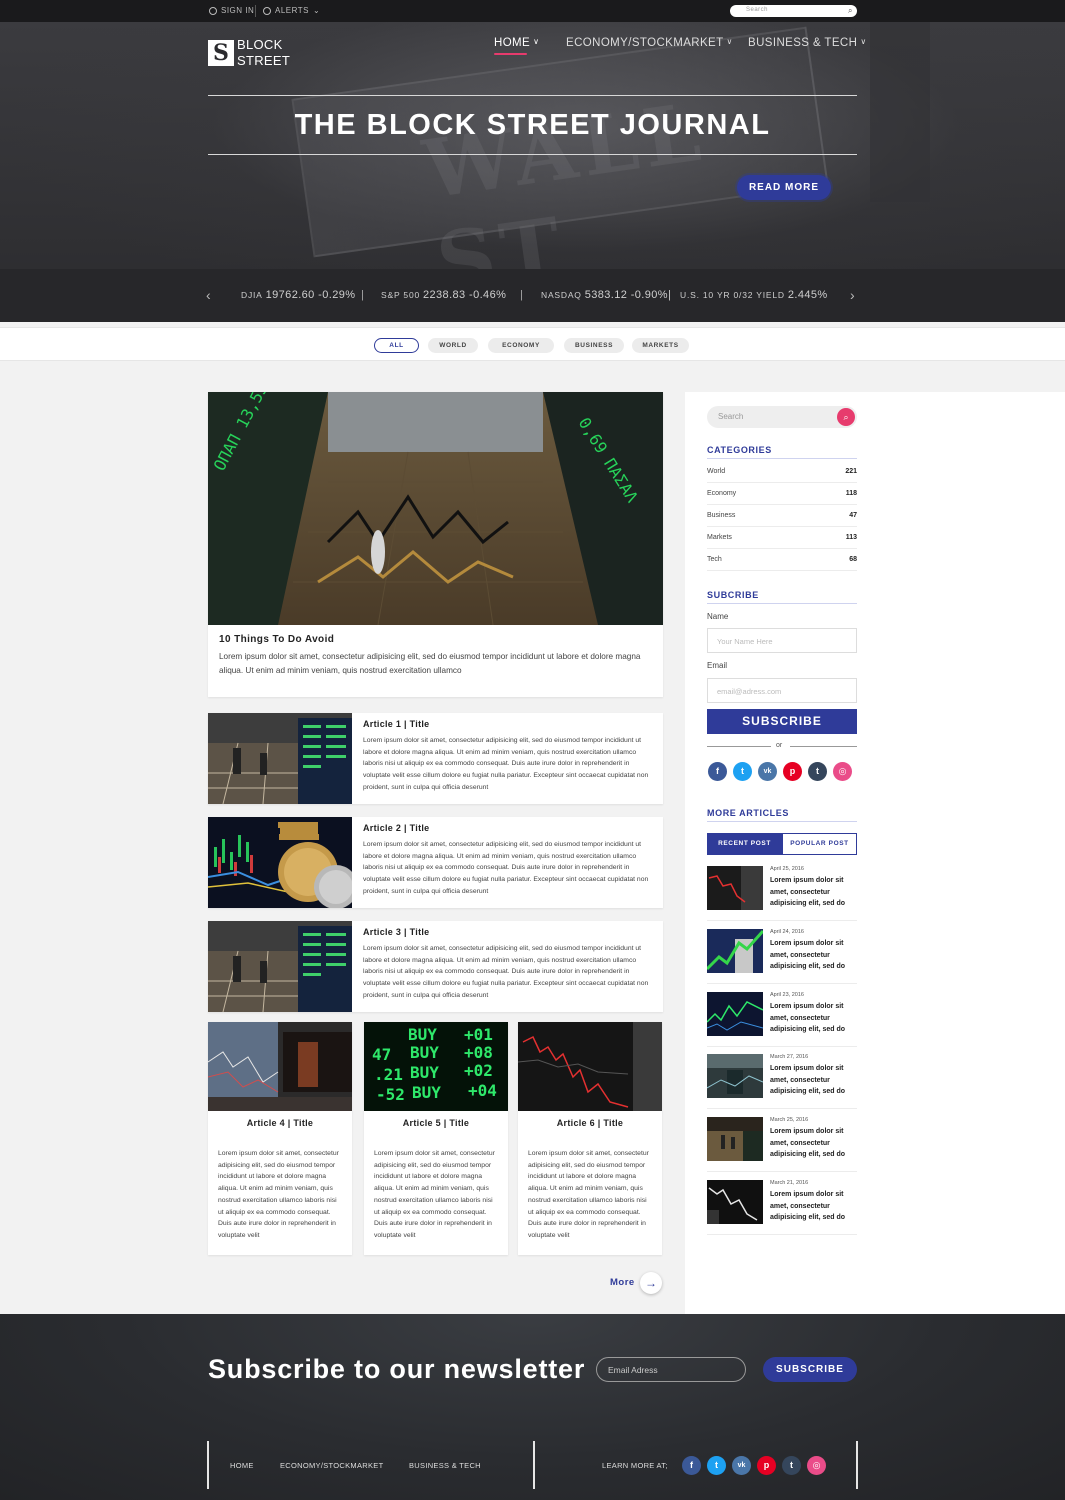 The width and height of the screenshot is (1065, 1500). What do you see at coordinates (782, 560) in the screenshot?
I see `category-item-tech: Tech 68` at bounding box center [782, 560].